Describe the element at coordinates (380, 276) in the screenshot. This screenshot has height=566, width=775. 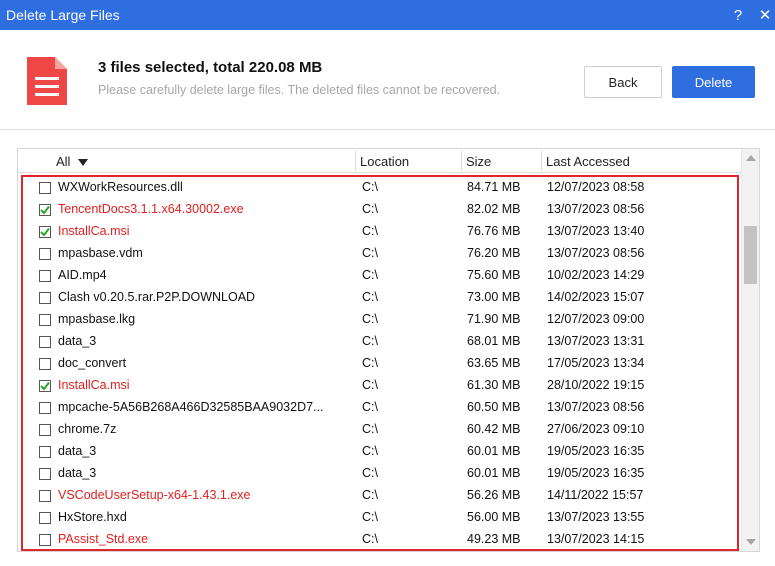
I see `table-row: AID.mp4 C:\ 75.60 MB 10/02/2023 14:29` at that location.